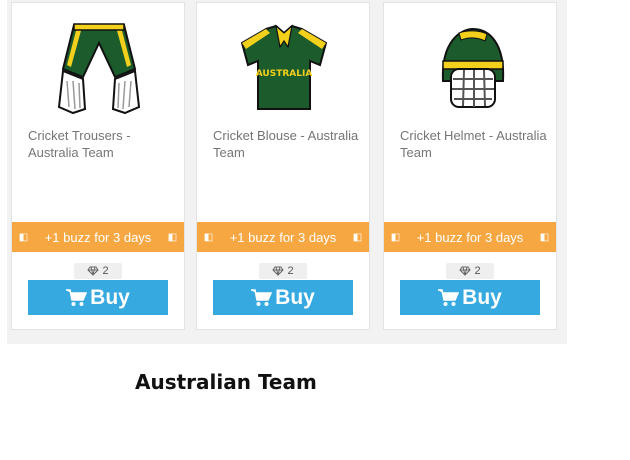 The width and height of the screenshot is (630, 460). I want to click on cricket-helmet-icon, so click(471, 68).